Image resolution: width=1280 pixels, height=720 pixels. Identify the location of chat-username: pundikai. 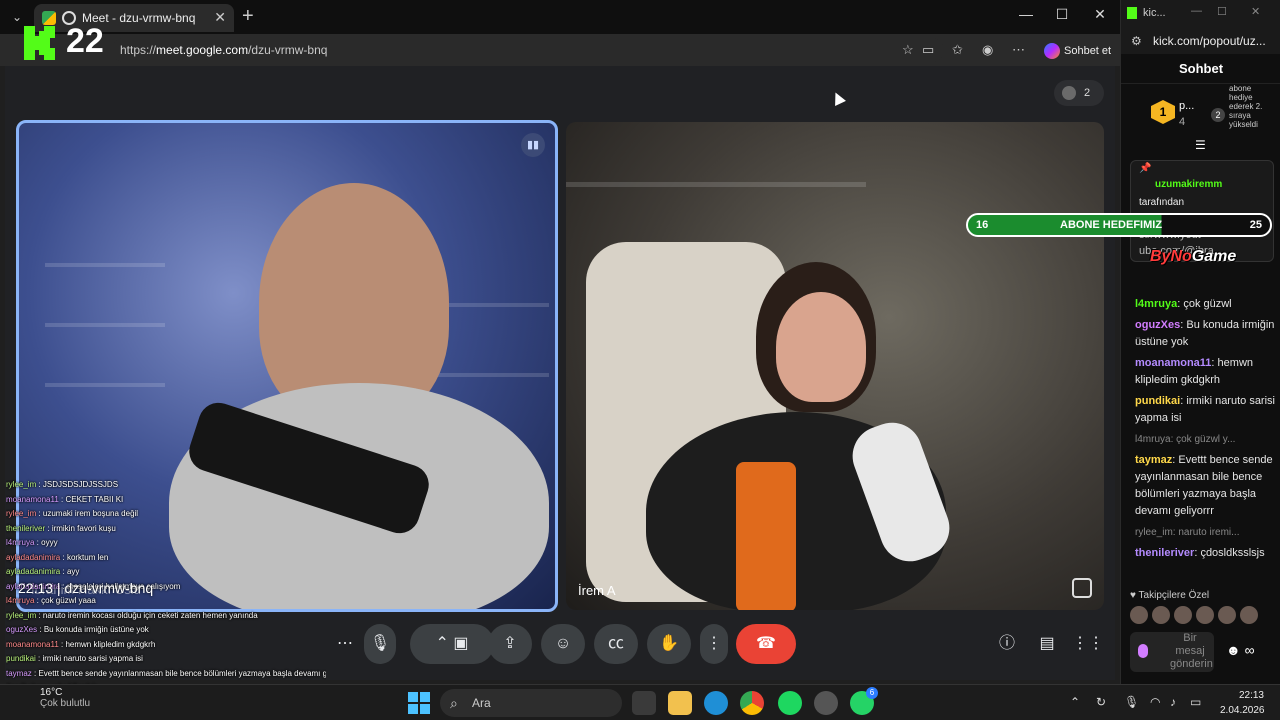
(1157, 401).